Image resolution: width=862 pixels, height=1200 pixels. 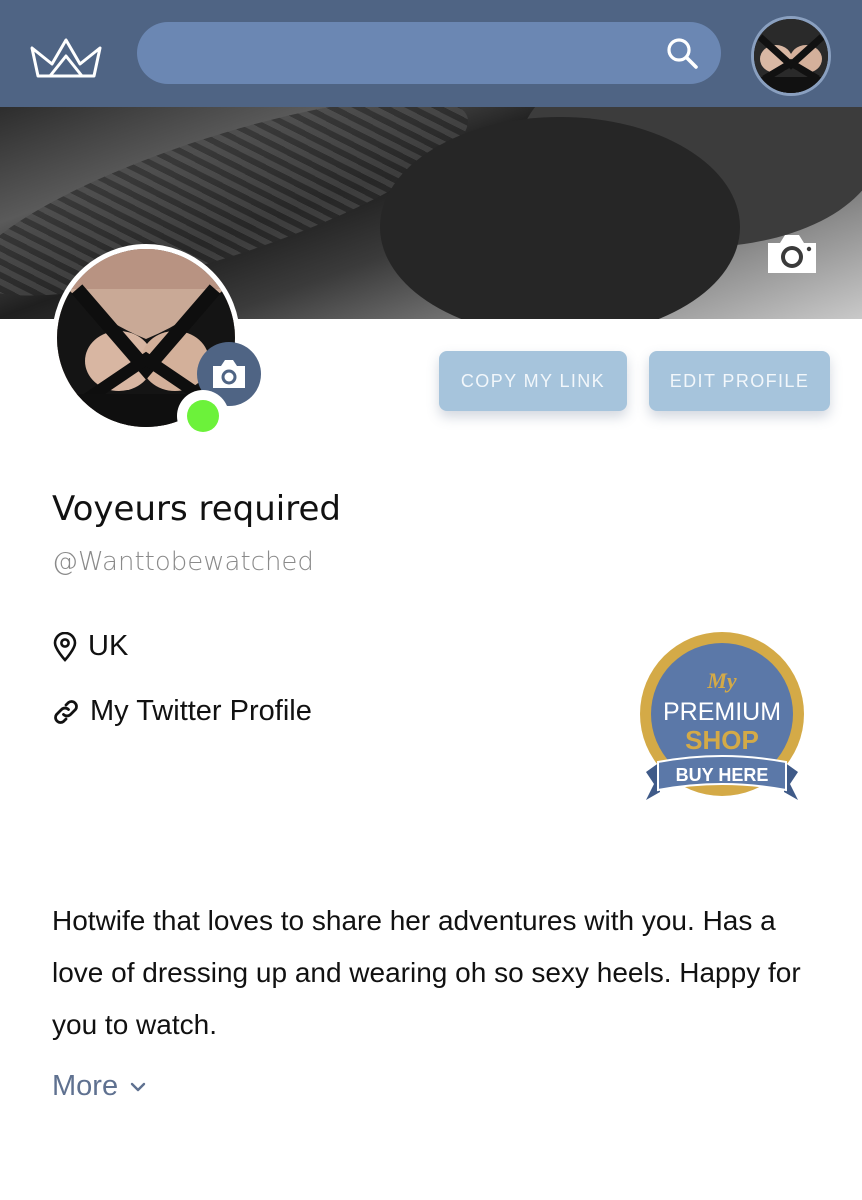 I want to click on online-status-indicator, so click(x=203, y=416).